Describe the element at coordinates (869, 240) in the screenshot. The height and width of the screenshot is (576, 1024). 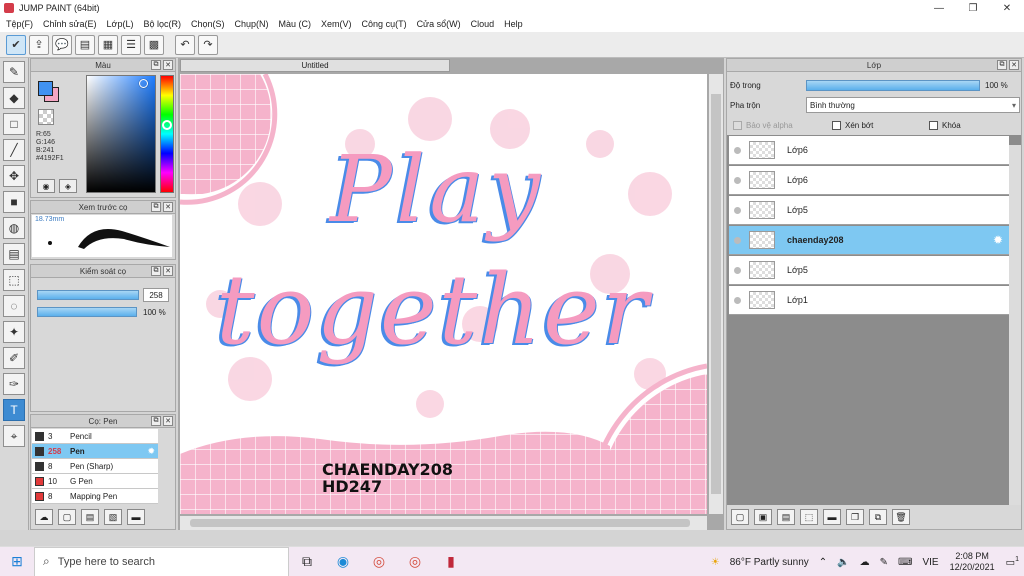
I see `layer-row-selected: chaenday208 ✹` at that location.